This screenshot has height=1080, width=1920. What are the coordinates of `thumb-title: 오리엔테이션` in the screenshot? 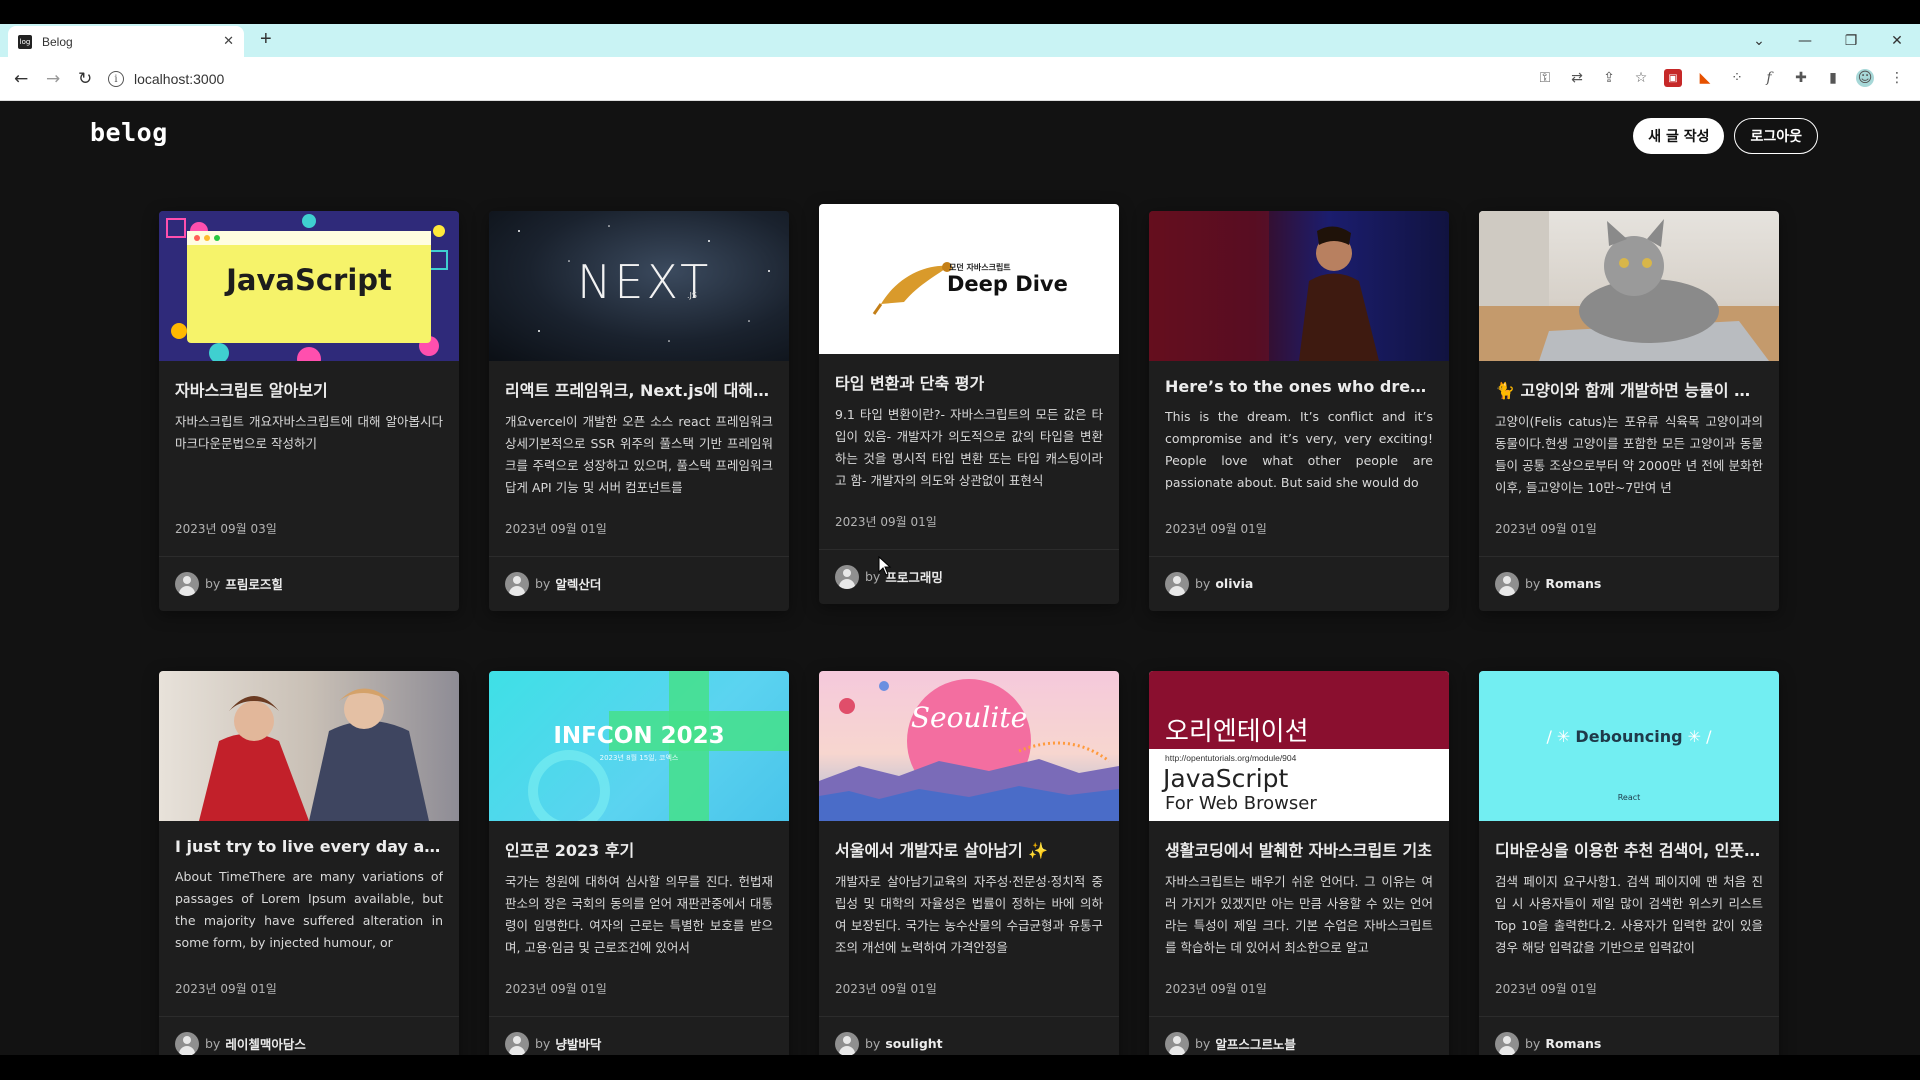 It's located at (1237, 732).